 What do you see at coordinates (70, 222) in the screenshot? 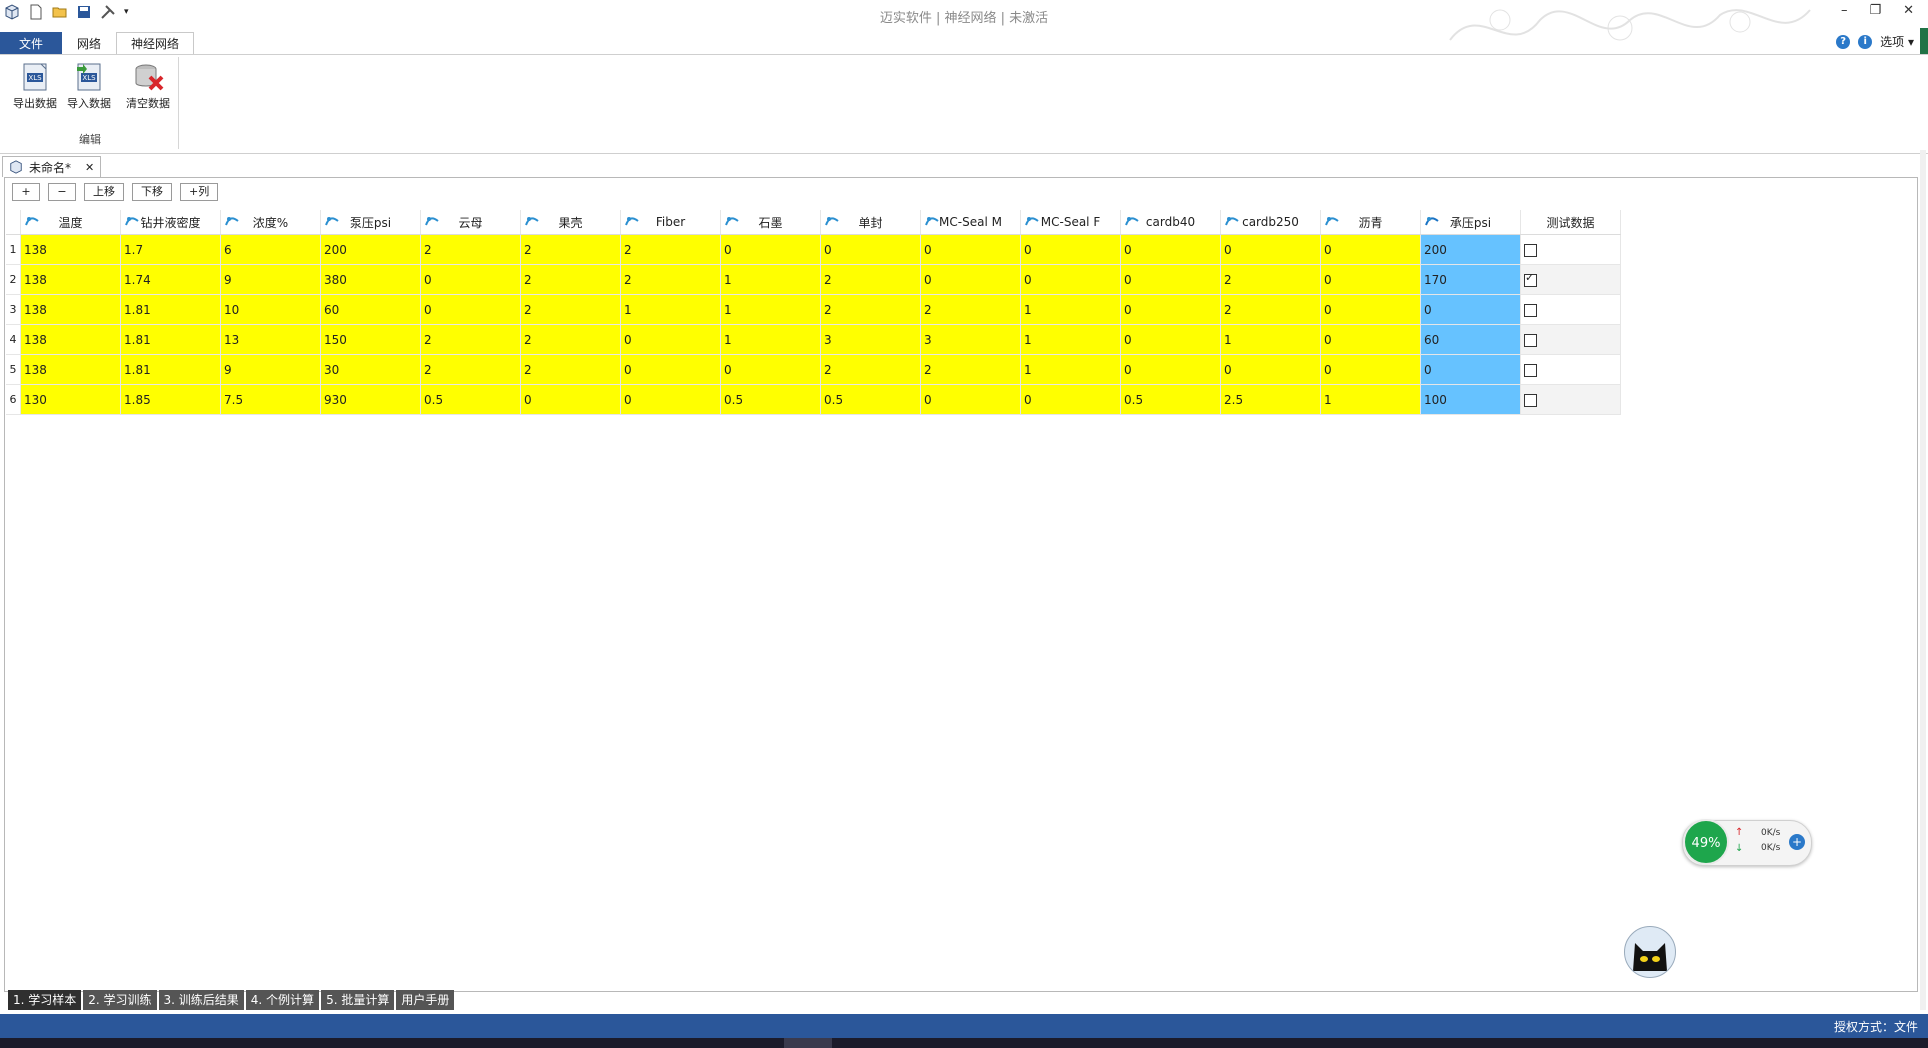
I see `column-header: 温度` at bounding box center [70, 222].